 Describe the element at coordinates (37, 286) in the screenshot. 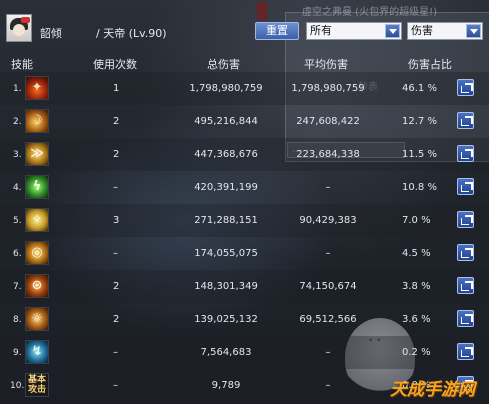

I see `rune-skill-icon: ⊛` at that location.